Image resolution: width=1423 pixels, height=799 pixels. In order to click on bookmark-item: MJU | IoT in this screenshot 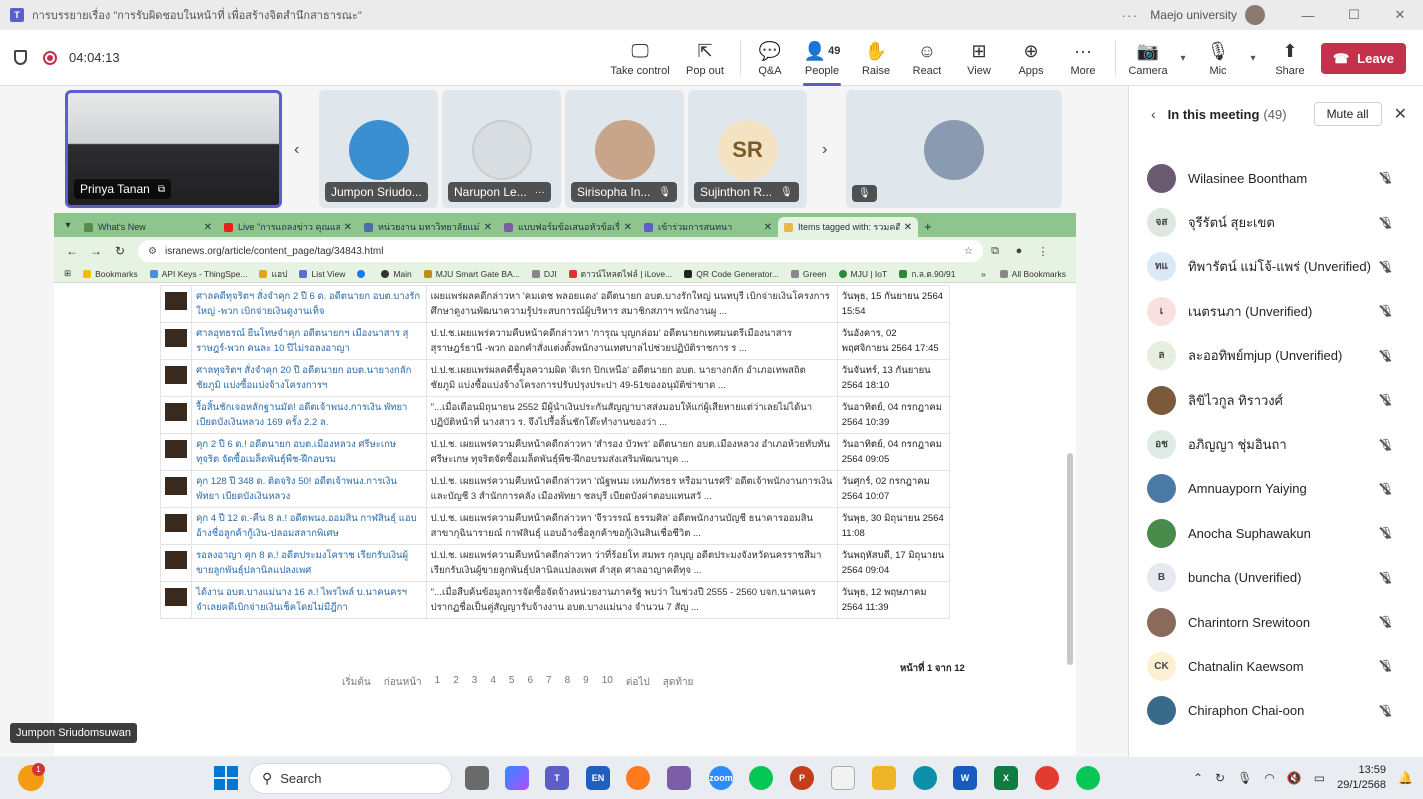, I will do `click(862, 274)`.